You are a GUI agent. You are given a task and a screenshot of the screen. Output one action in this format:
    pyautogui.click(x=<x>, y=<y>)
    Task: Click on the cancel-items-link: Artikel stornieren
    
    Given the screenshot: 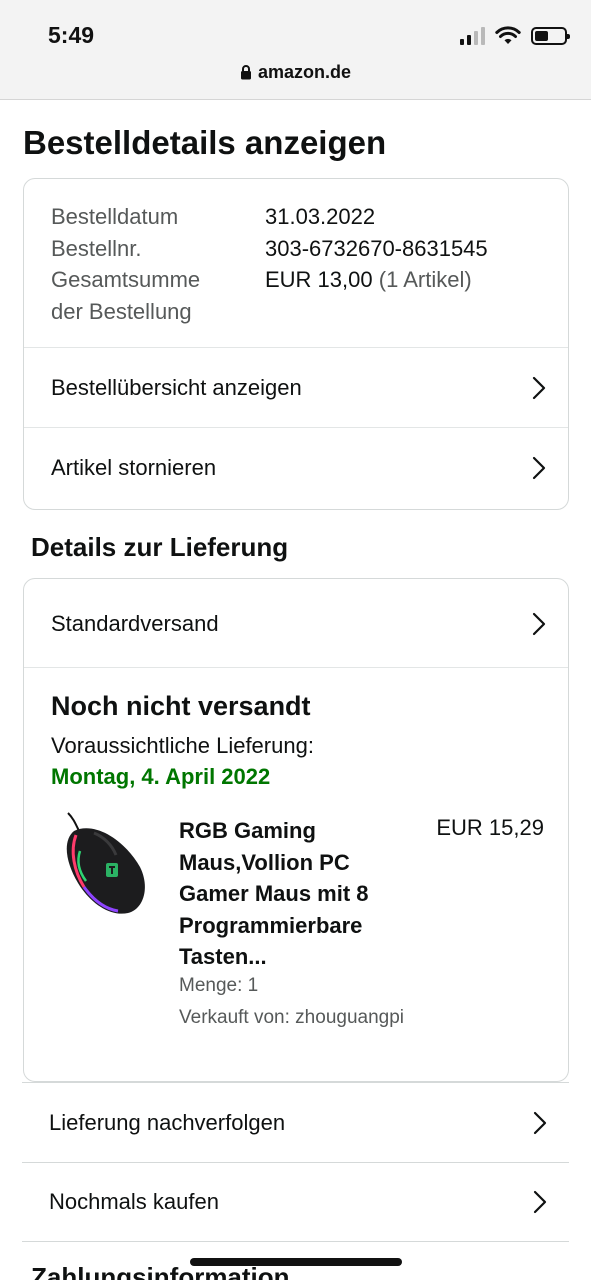 What is the action you would take?
    pyautogui.click(x=296, y=467)
    